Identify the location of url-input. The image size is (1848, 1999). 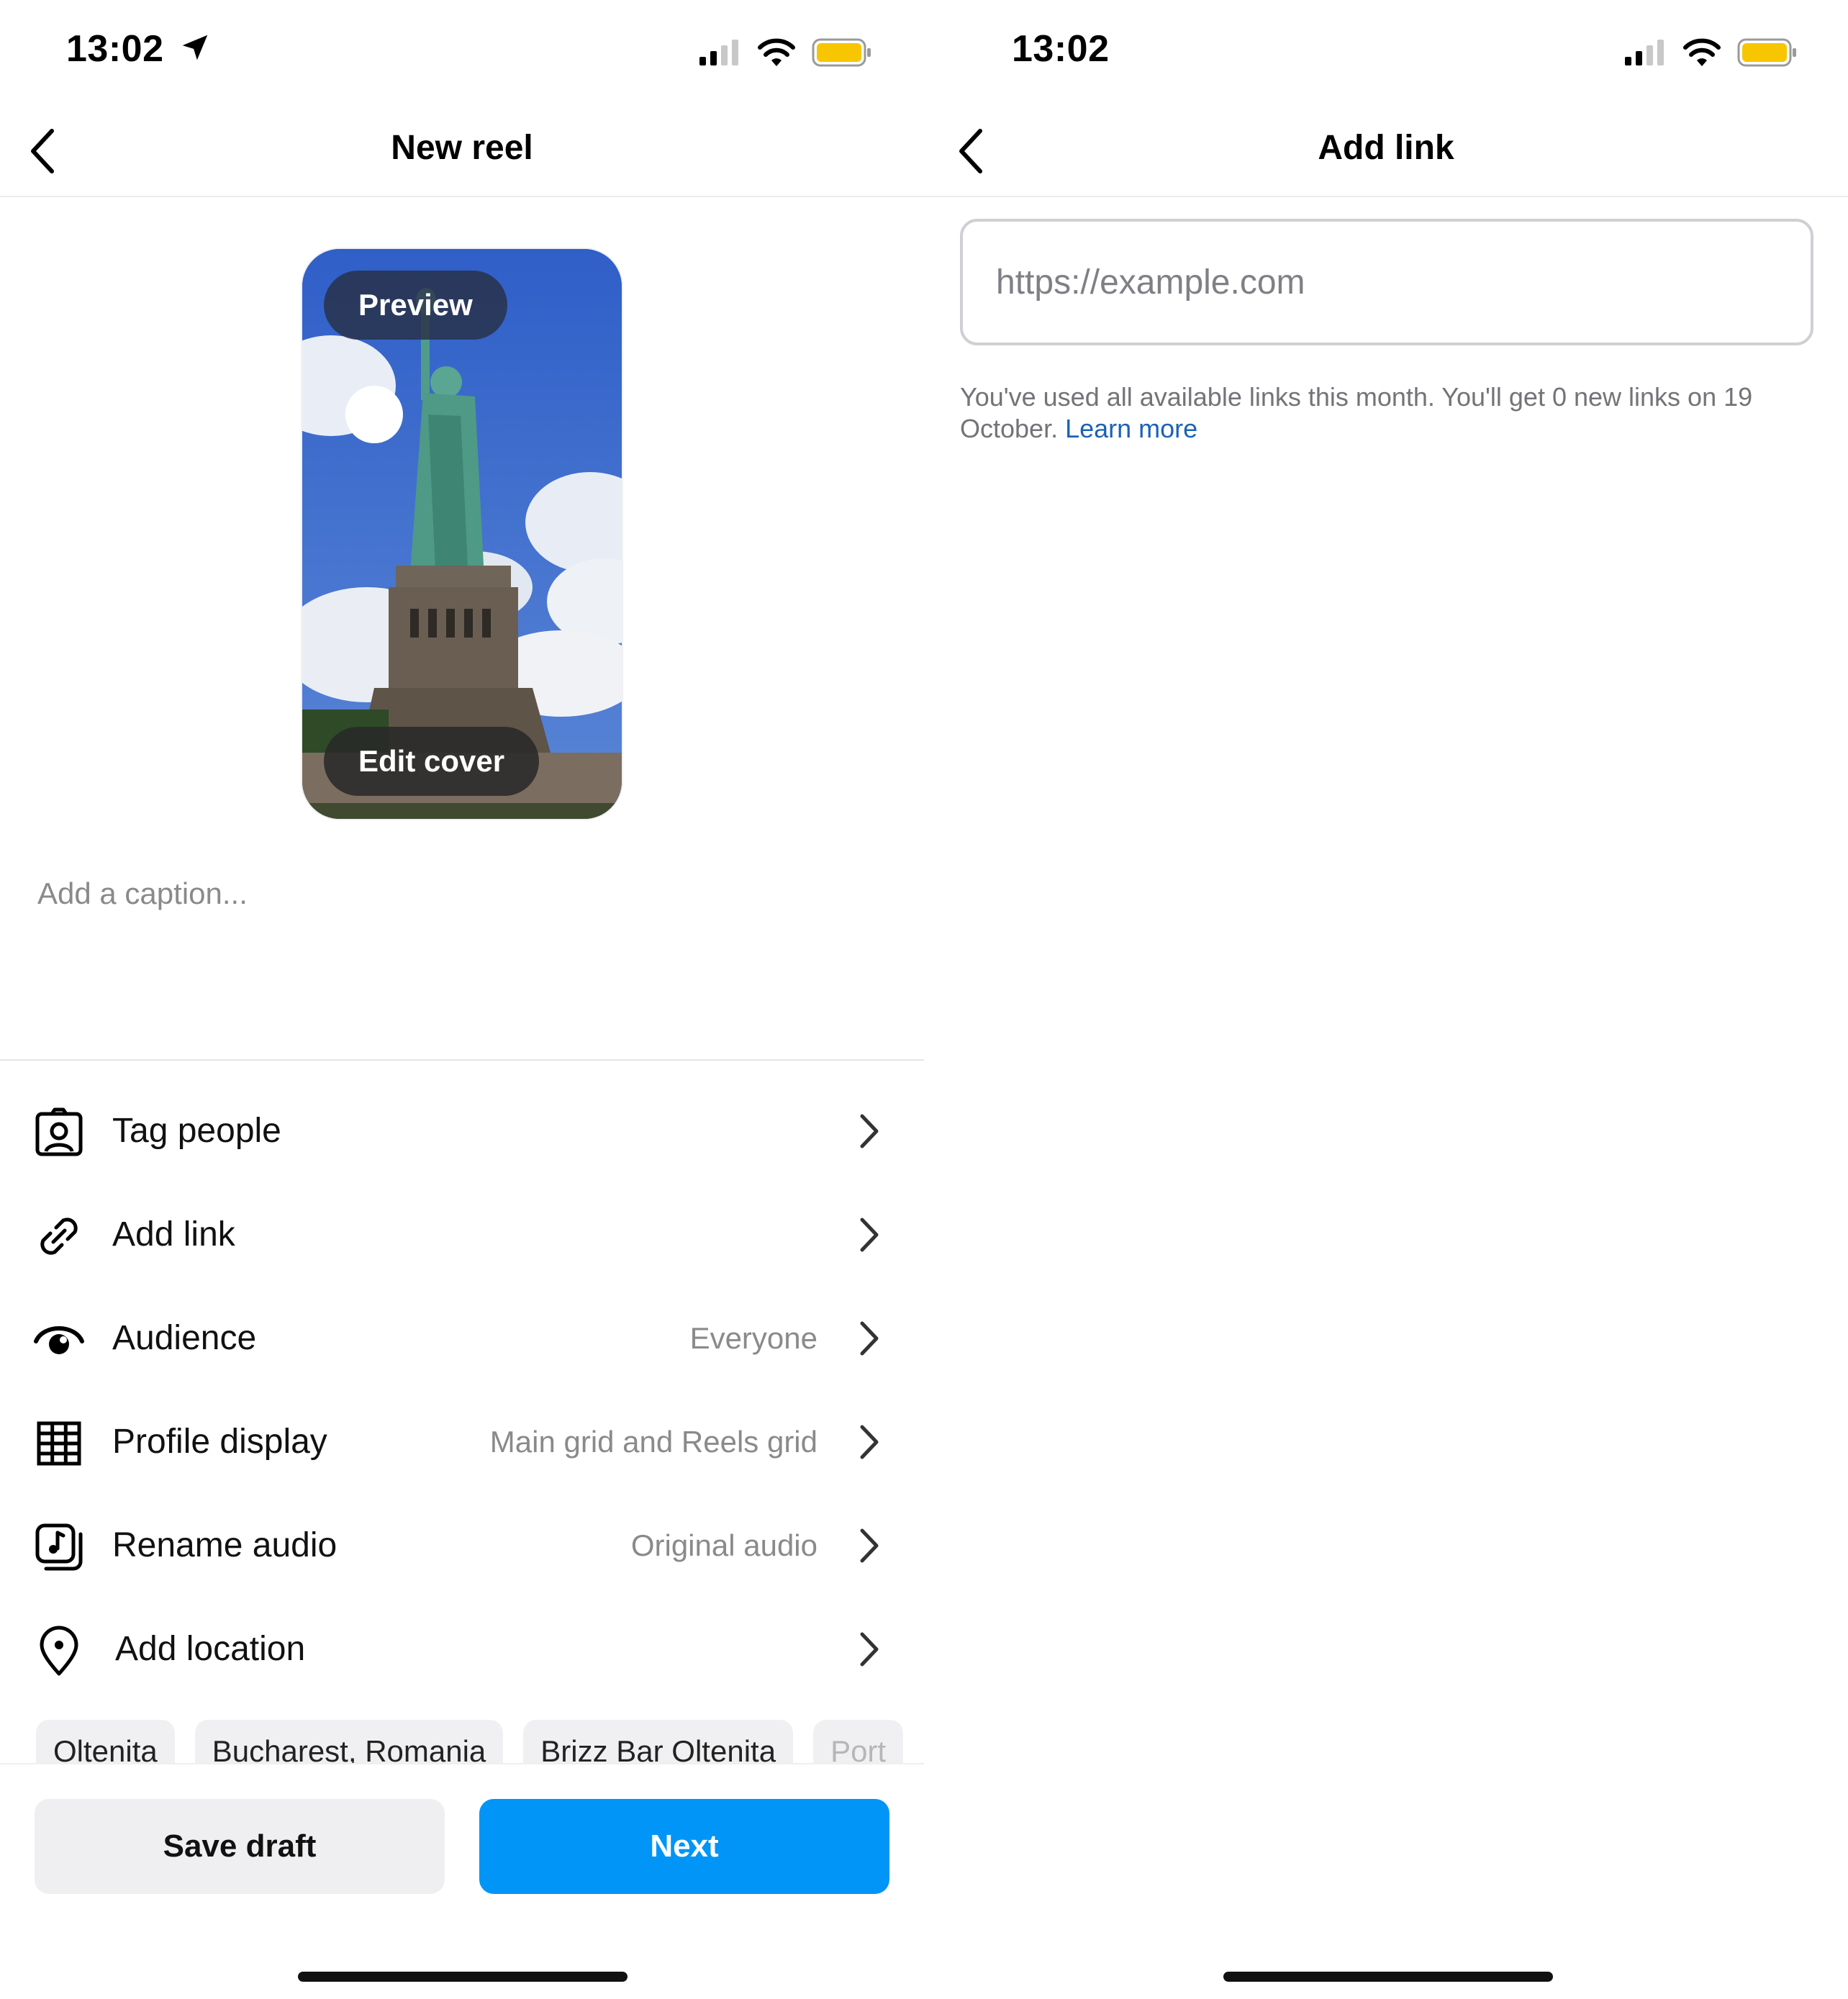
(1388, 282).